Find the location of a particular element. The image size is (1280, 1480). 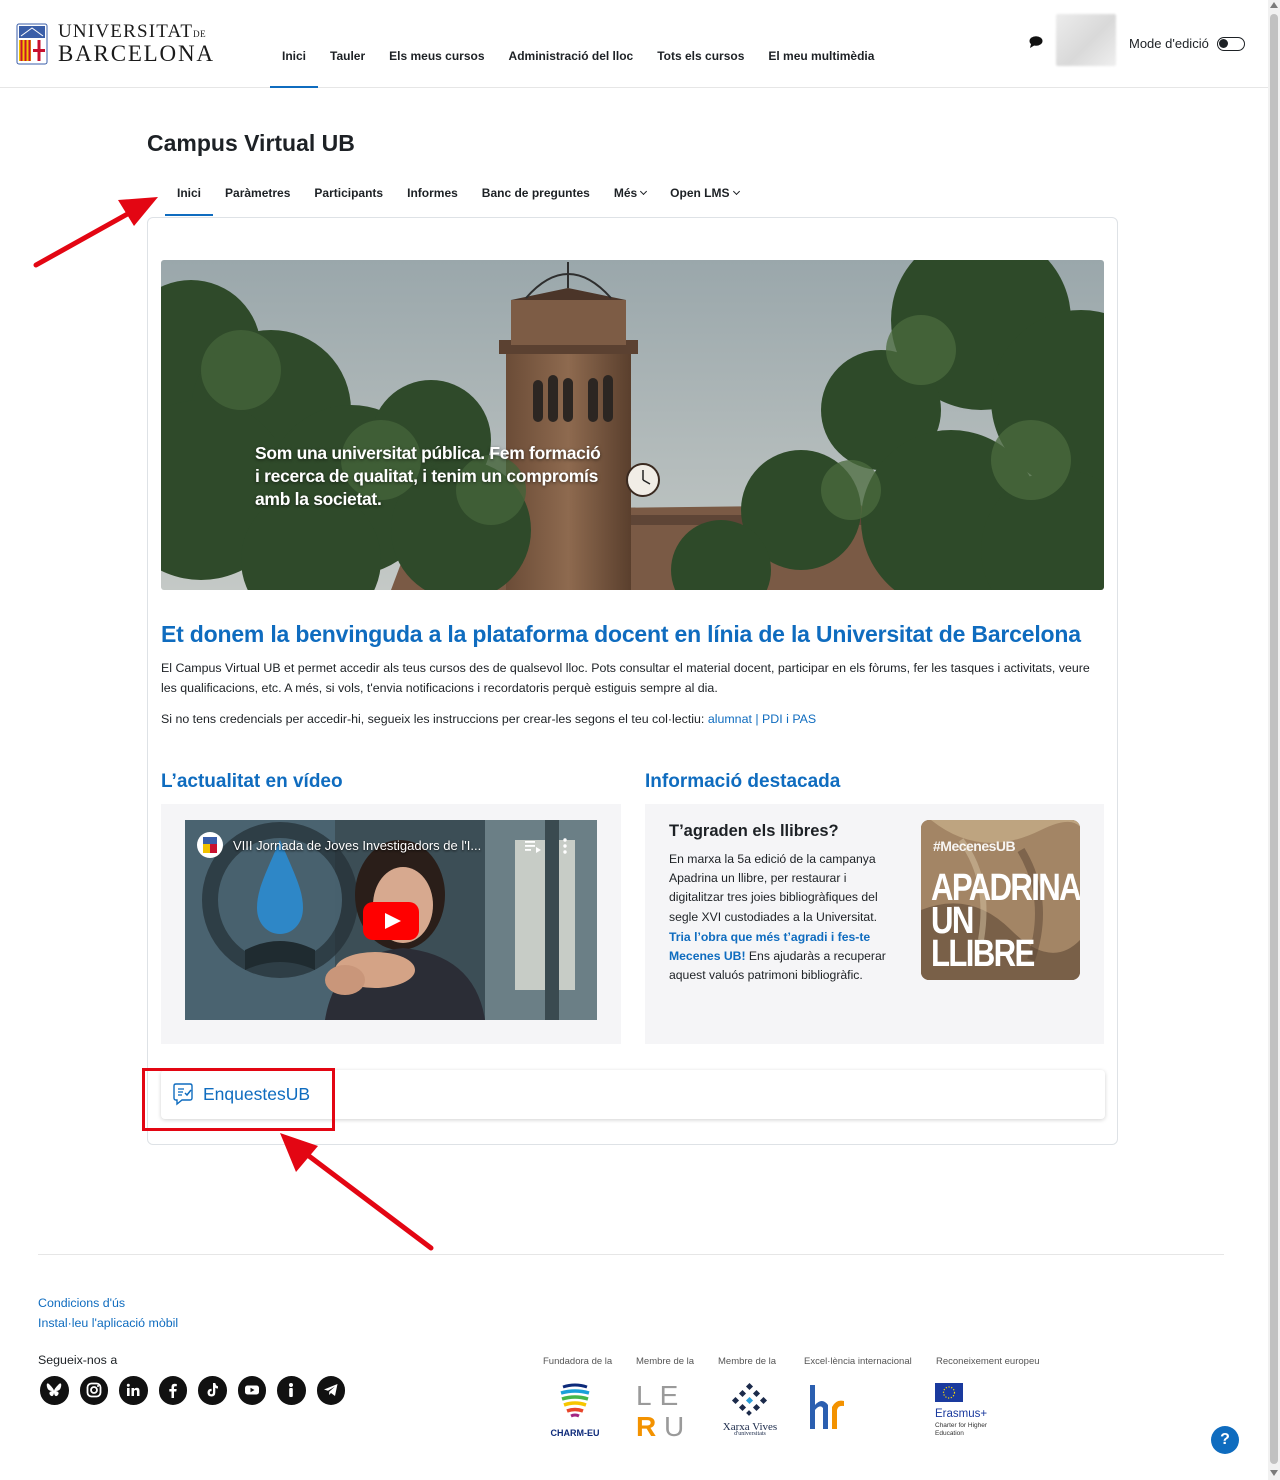

hr-excellence-logo is located at coordinates (829, 1408).